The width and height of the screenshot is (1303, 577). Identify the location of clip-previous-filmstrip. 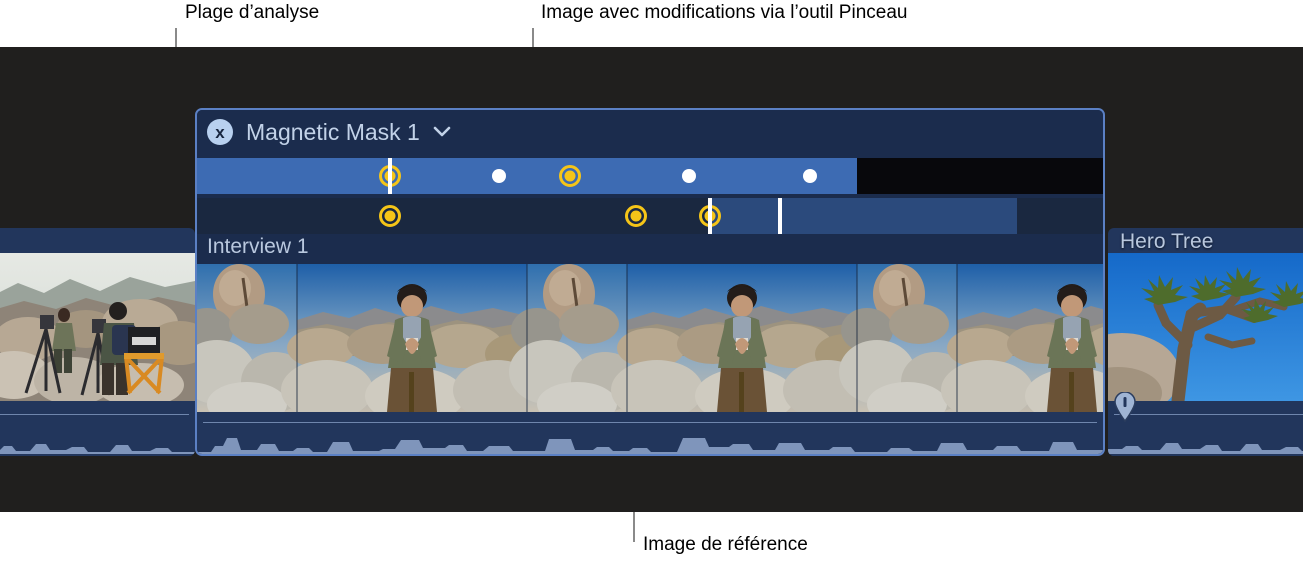
(97, 327).